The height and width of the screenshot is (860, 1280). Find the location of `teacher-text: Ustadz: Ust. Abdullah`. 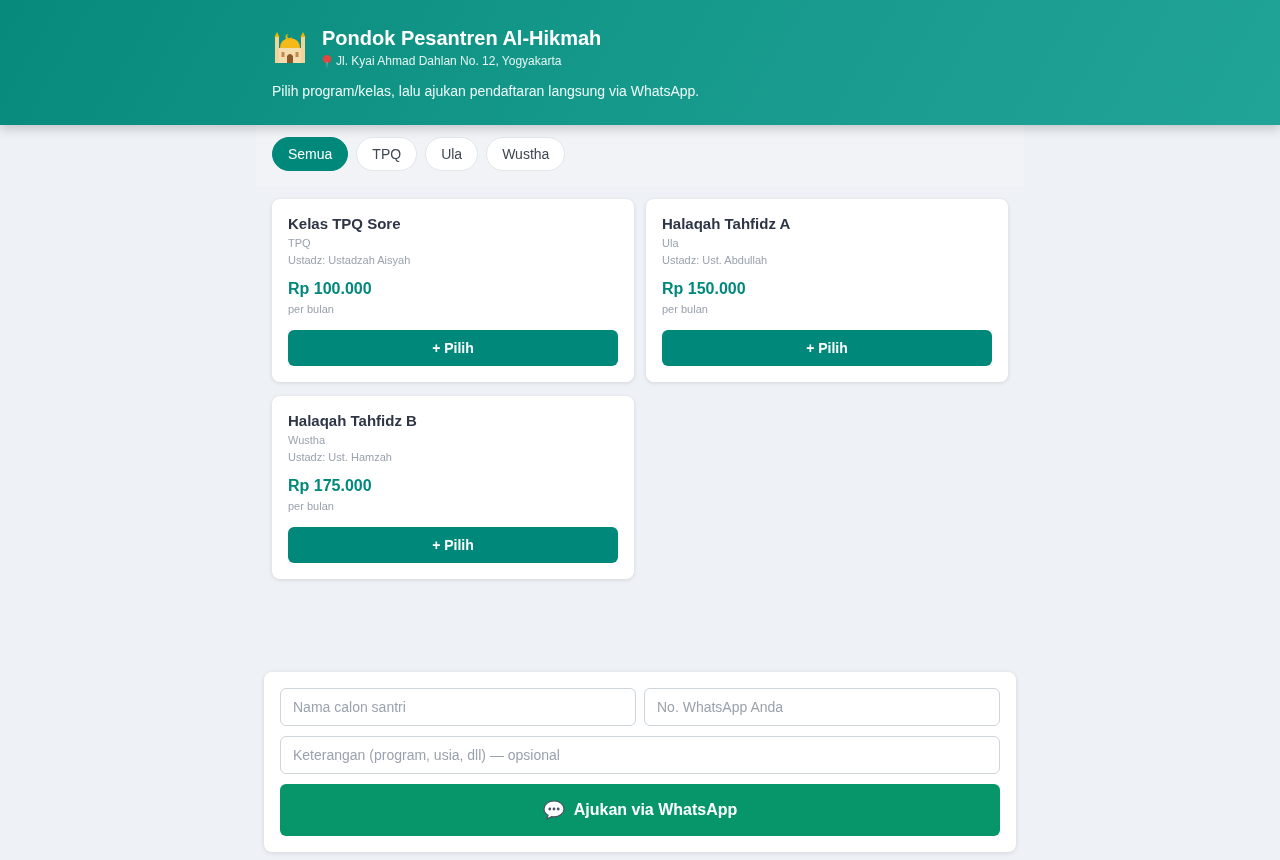

teacher-text: Ustadz: Ust. Abdullah is located at coordinates (715, 260).